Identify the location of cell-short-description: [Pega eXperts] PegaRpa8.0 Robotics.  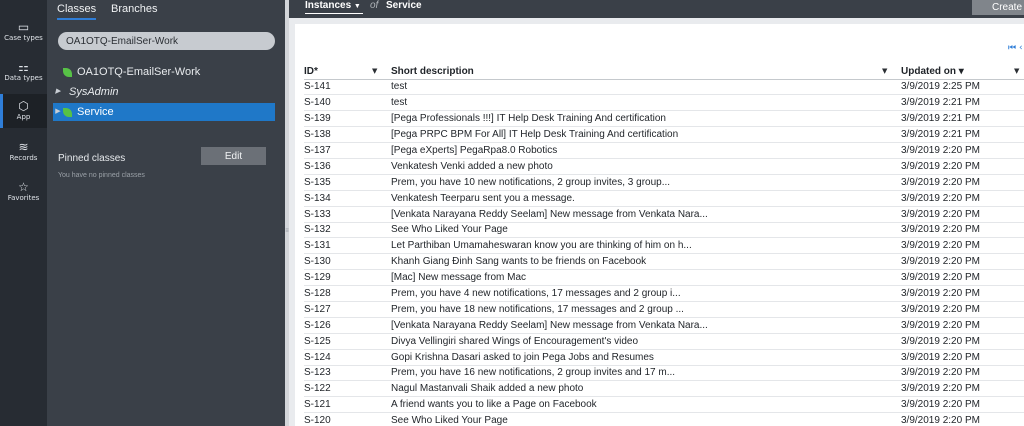
(646, 150).